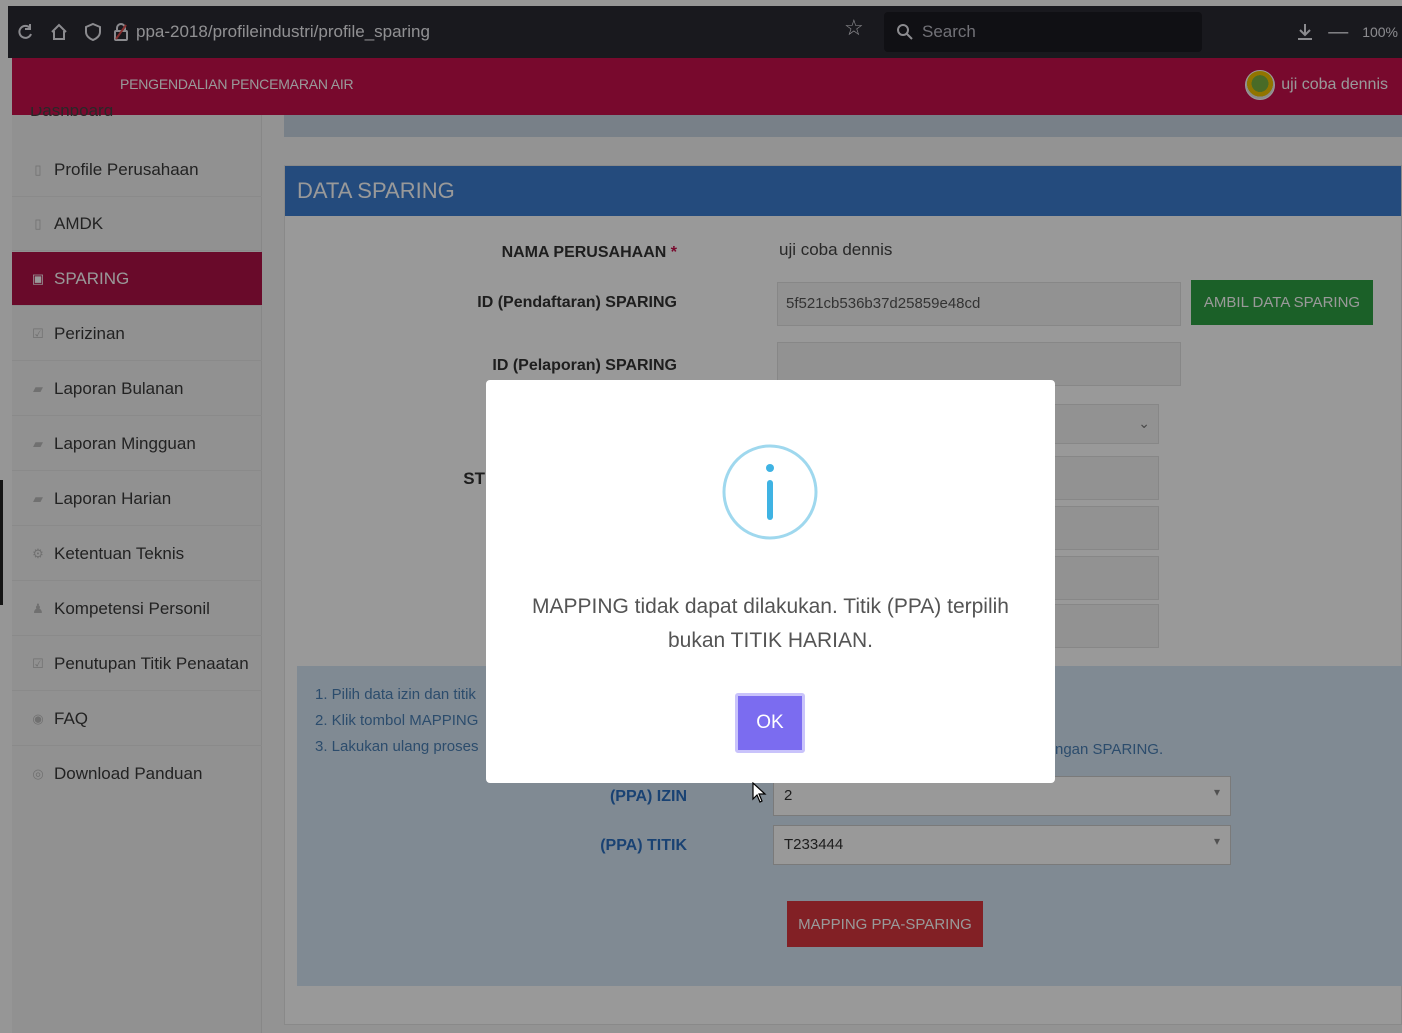 The height and width of the screenshot is (1033, 1402). What do you see at coordinates (759, 792) in the screenshot?
I see `mouse-cursor-icon` at bounding box center [759, 792].